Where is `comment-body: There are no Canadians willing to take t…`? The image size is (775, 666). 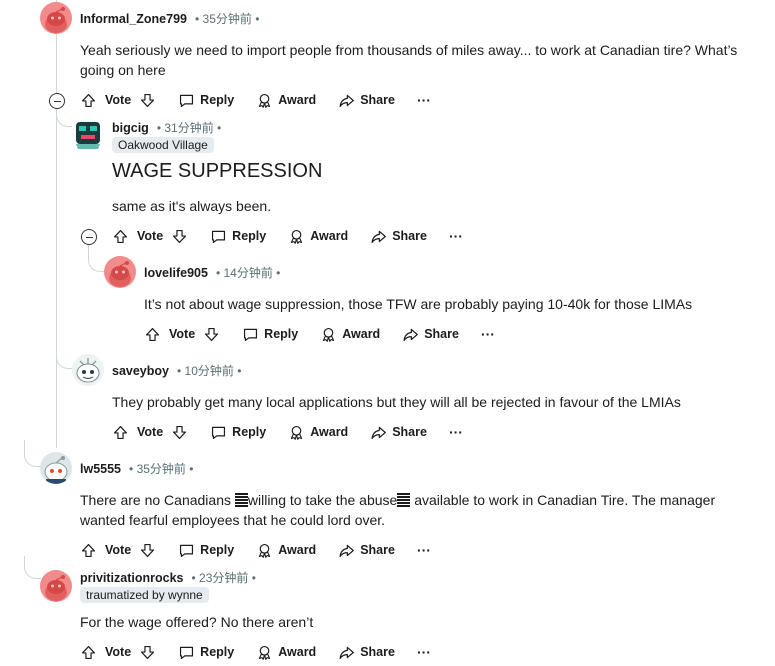 comment-body: There are no Canadians willing to take t… is located at coordinates (398, 510).